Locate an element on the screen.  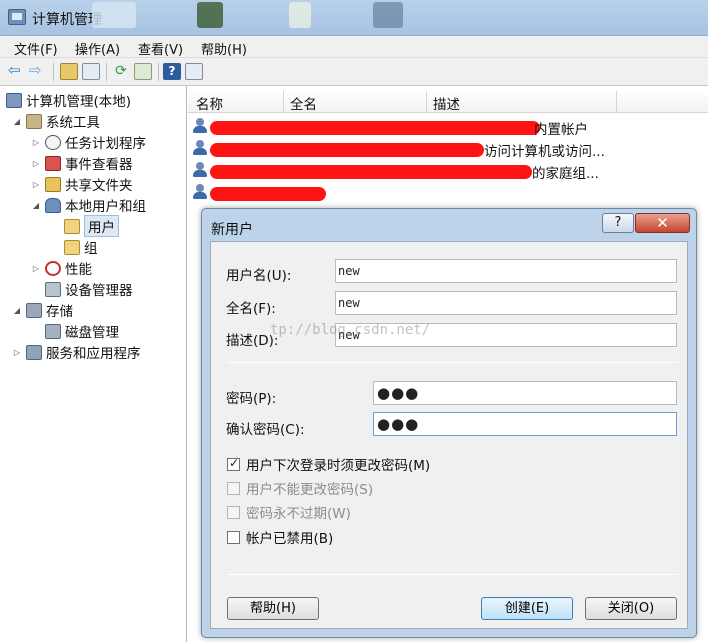
help-icon: ? is located at coordinates (172, 71).